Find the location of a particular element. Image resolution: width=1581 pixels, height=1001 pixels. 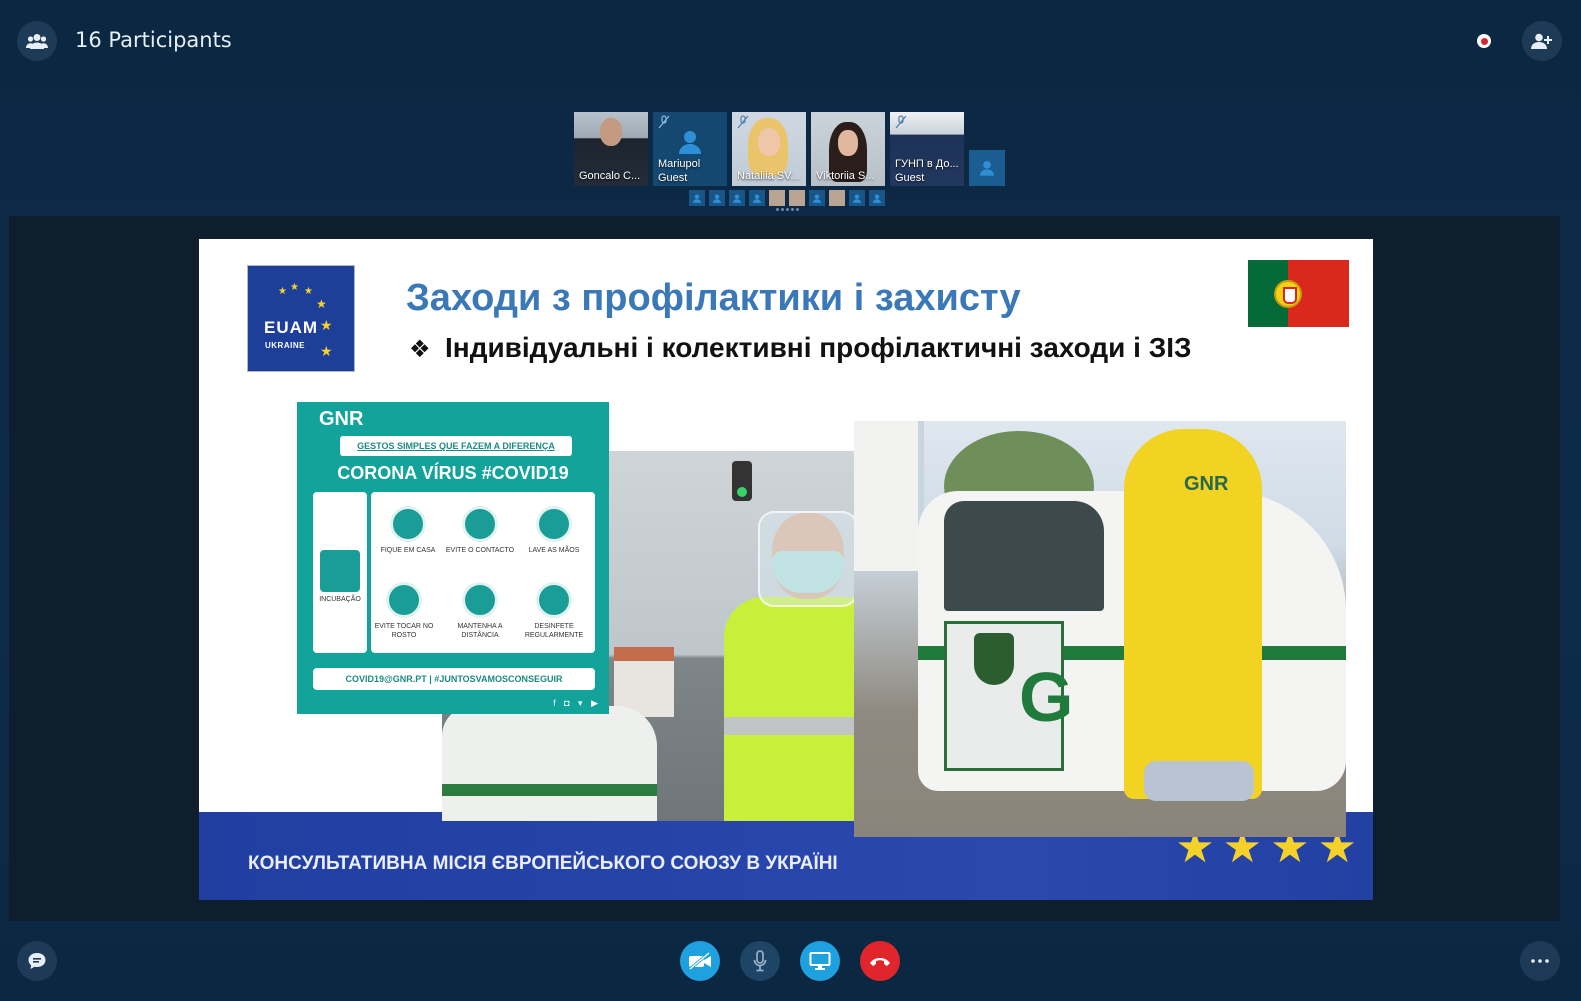

add-participant-button is located at coordinates (1542, 41).